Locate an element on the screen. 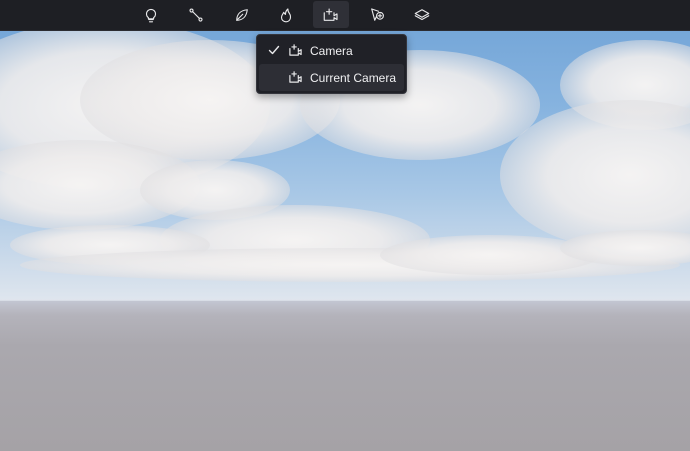 This screenshot has width=690, height=451. flame-icon is located at coordinates (286, 14).